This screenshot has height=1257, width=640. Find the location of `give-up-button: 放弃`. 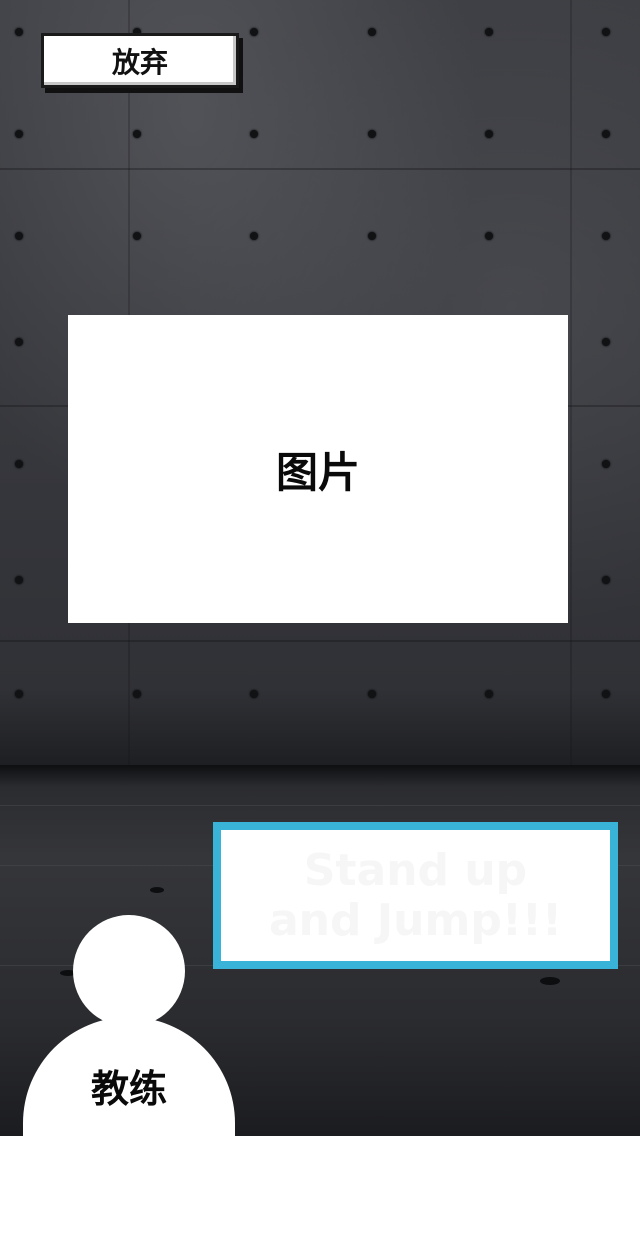

give-up-button: 放弃 is located at coordinates (140, 60).